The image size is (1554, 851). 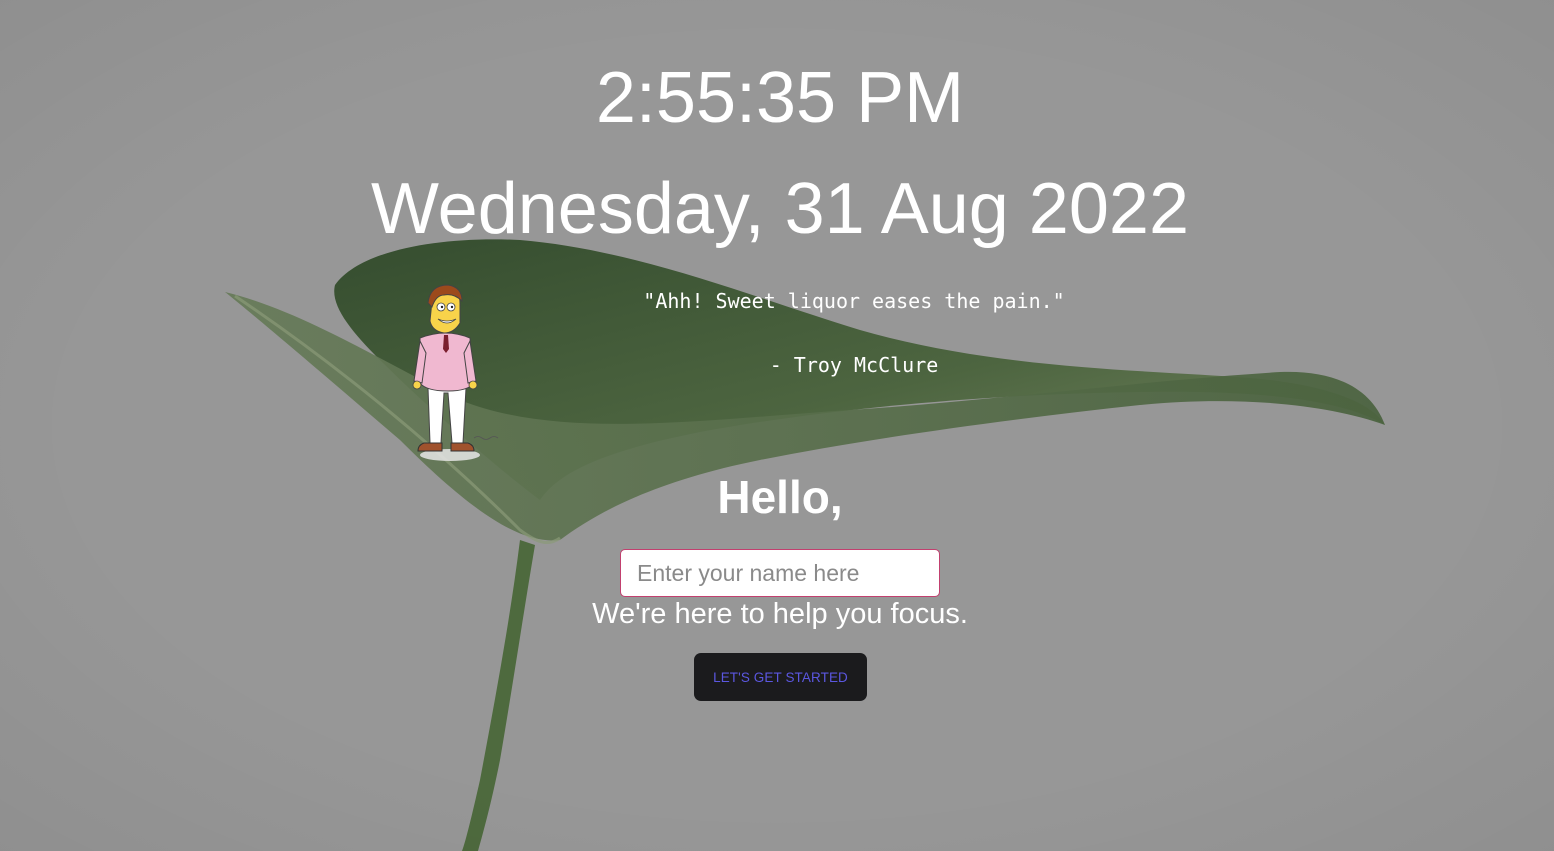 What do you see at coordinates (854, 301) in the screenshot?
I see `quote-text: "Ahh! Sweet liquor eases the pain."` at bounding box center [854, 301].